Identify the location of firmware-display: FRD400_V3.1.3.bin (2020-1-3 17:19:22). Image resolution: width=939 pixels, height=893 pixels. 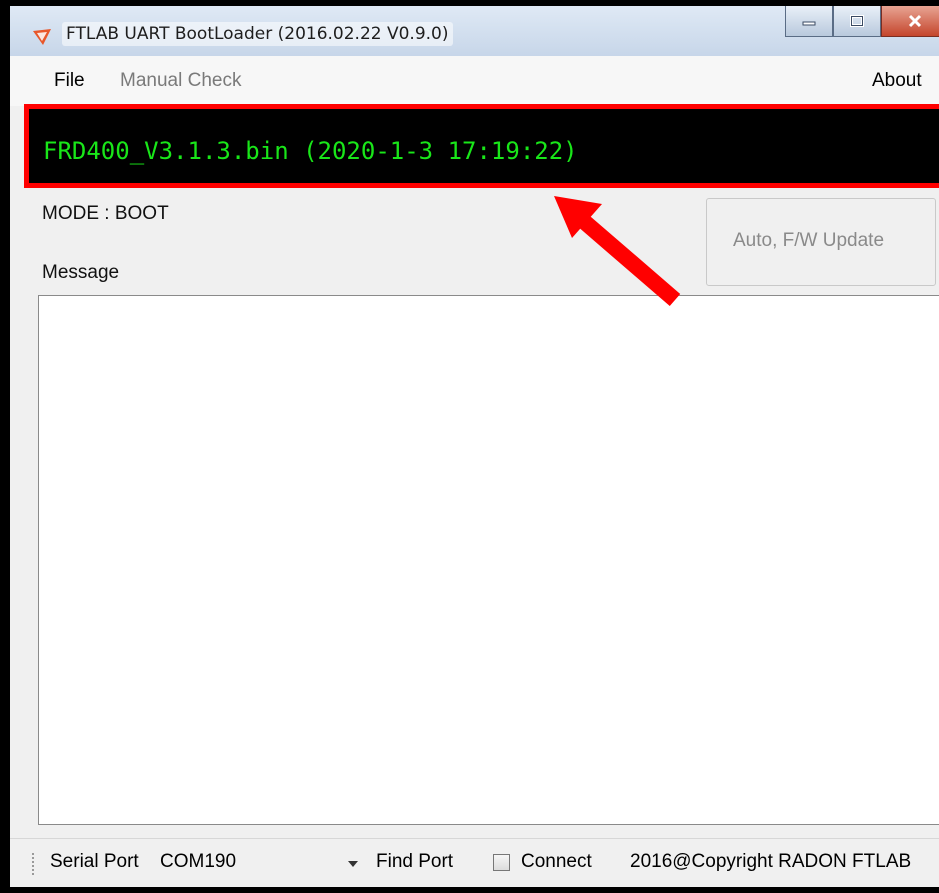
(481, 146).